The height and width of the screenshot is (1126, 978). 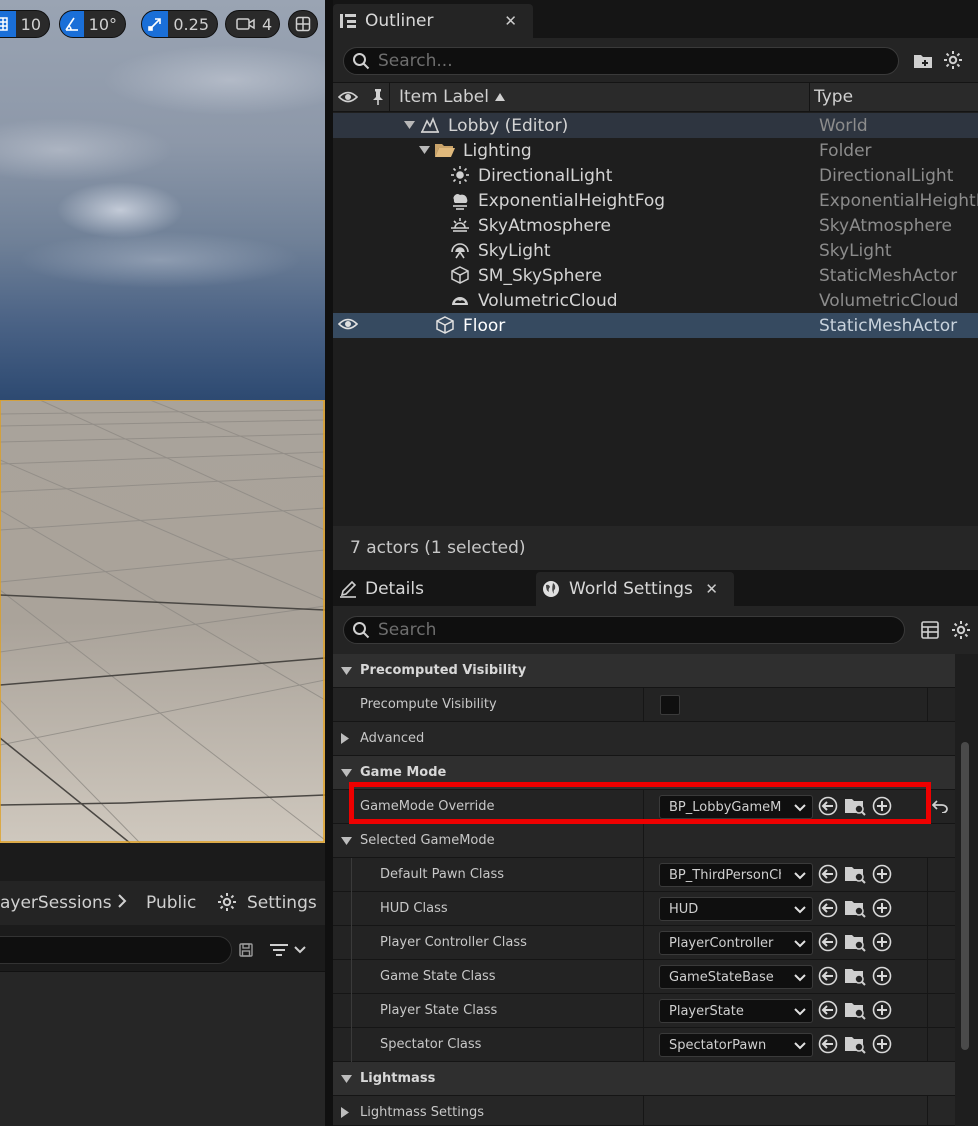 I want to click on tab-world-settings: World Settings ✕, so click(x=635, y=589).